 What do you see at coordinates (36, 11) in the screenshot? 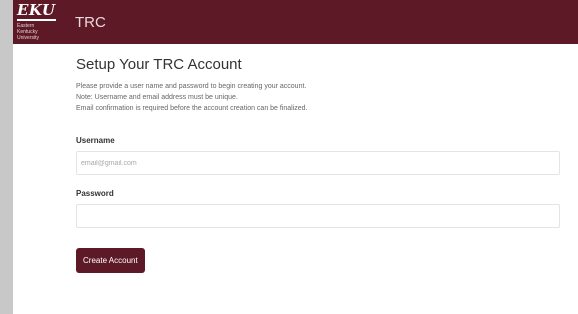
I see `logo-mark: EKU` at bounding box center [36, 11].